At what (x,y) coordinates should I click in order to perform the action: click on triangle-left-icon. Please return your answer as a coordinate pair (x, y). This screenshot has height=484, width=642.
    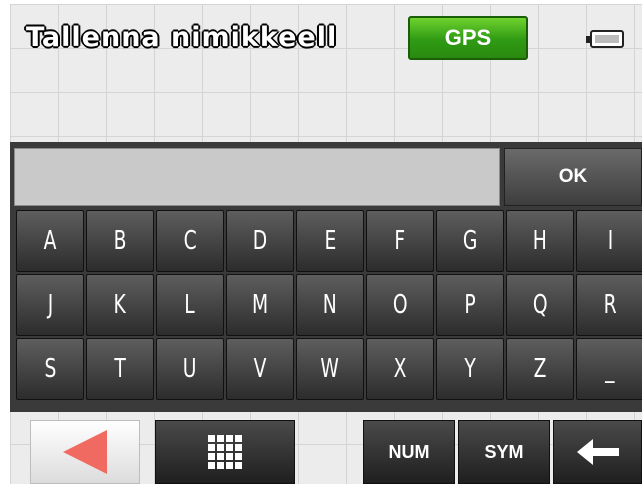
    Looking at the image, I should click on (85, 452).